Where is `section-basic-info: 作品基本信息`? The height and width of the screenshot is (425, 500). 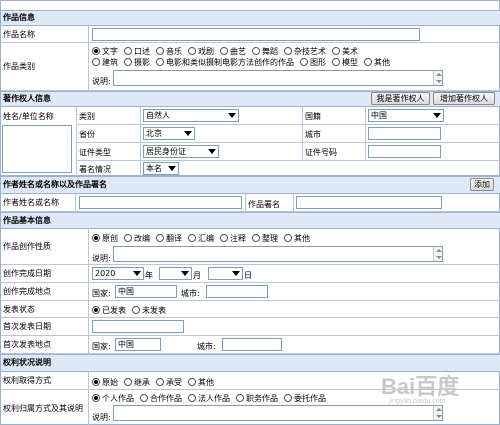 section-basic-info: 作品基本信息 is located at coordinates (250, 220).